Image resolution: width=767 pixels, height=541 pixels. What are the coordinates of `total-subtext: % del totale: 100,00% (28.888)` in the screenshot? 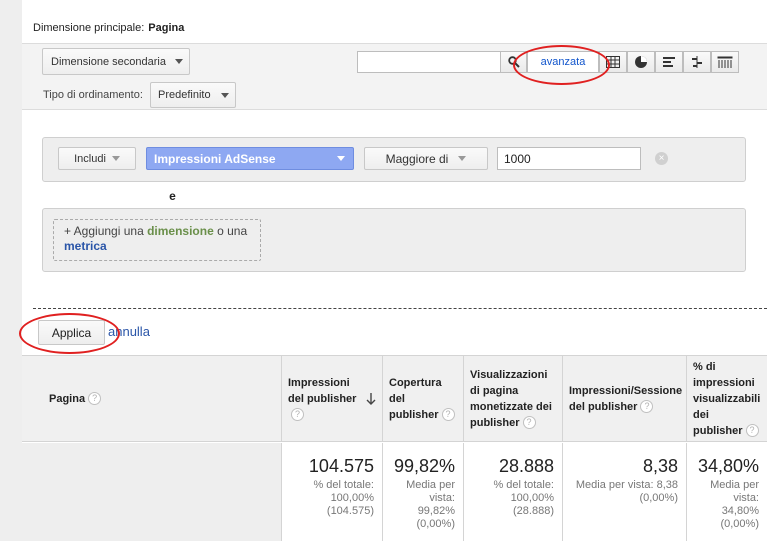 It's located at (523, 498).